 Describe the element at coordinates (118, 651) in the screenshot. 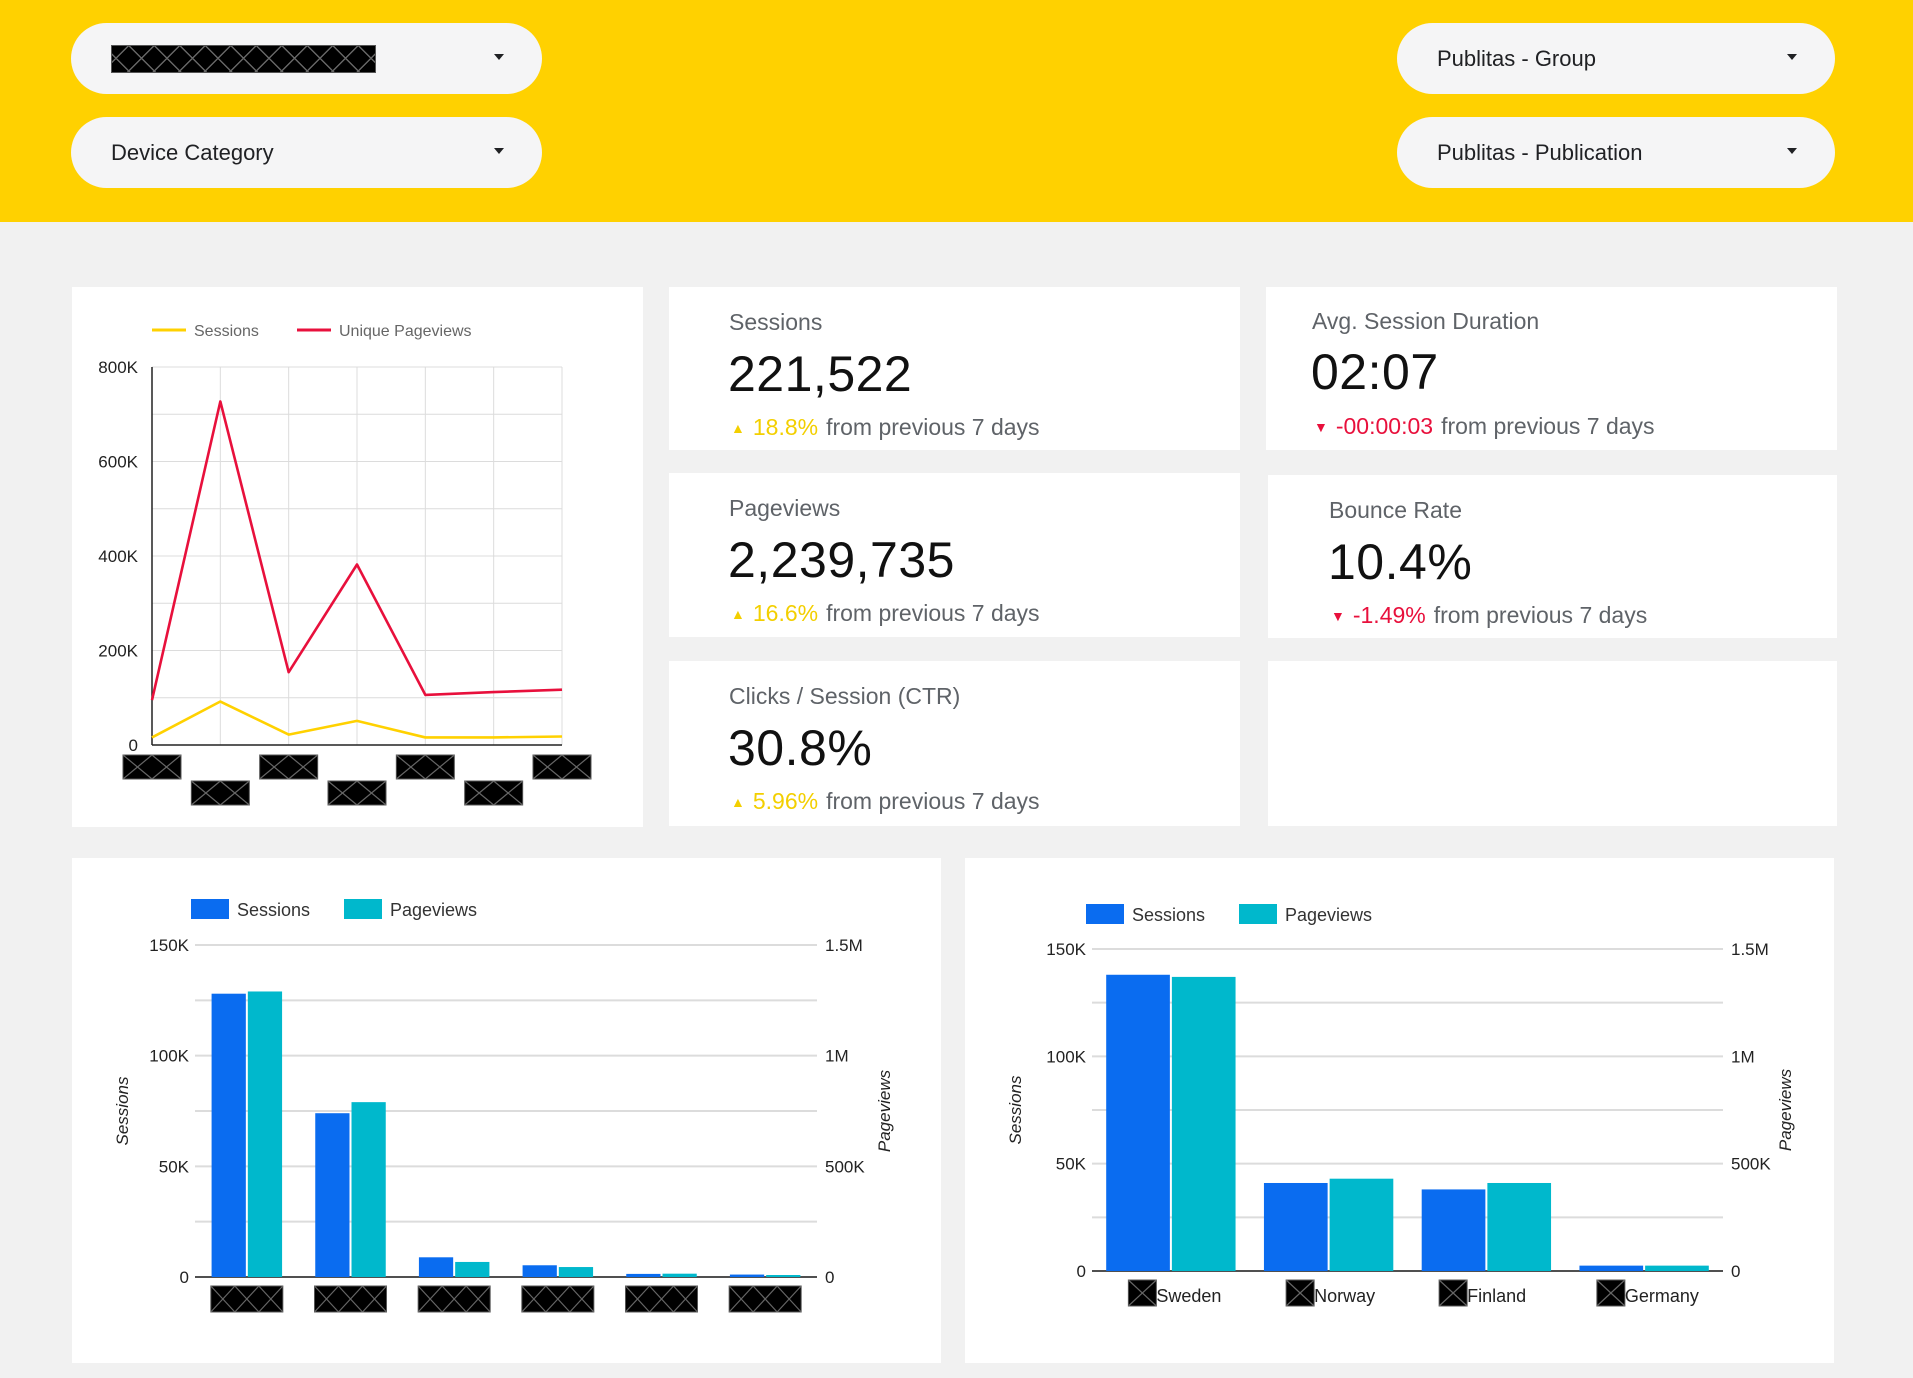

I see `y-tick-label: 200K` at that location.